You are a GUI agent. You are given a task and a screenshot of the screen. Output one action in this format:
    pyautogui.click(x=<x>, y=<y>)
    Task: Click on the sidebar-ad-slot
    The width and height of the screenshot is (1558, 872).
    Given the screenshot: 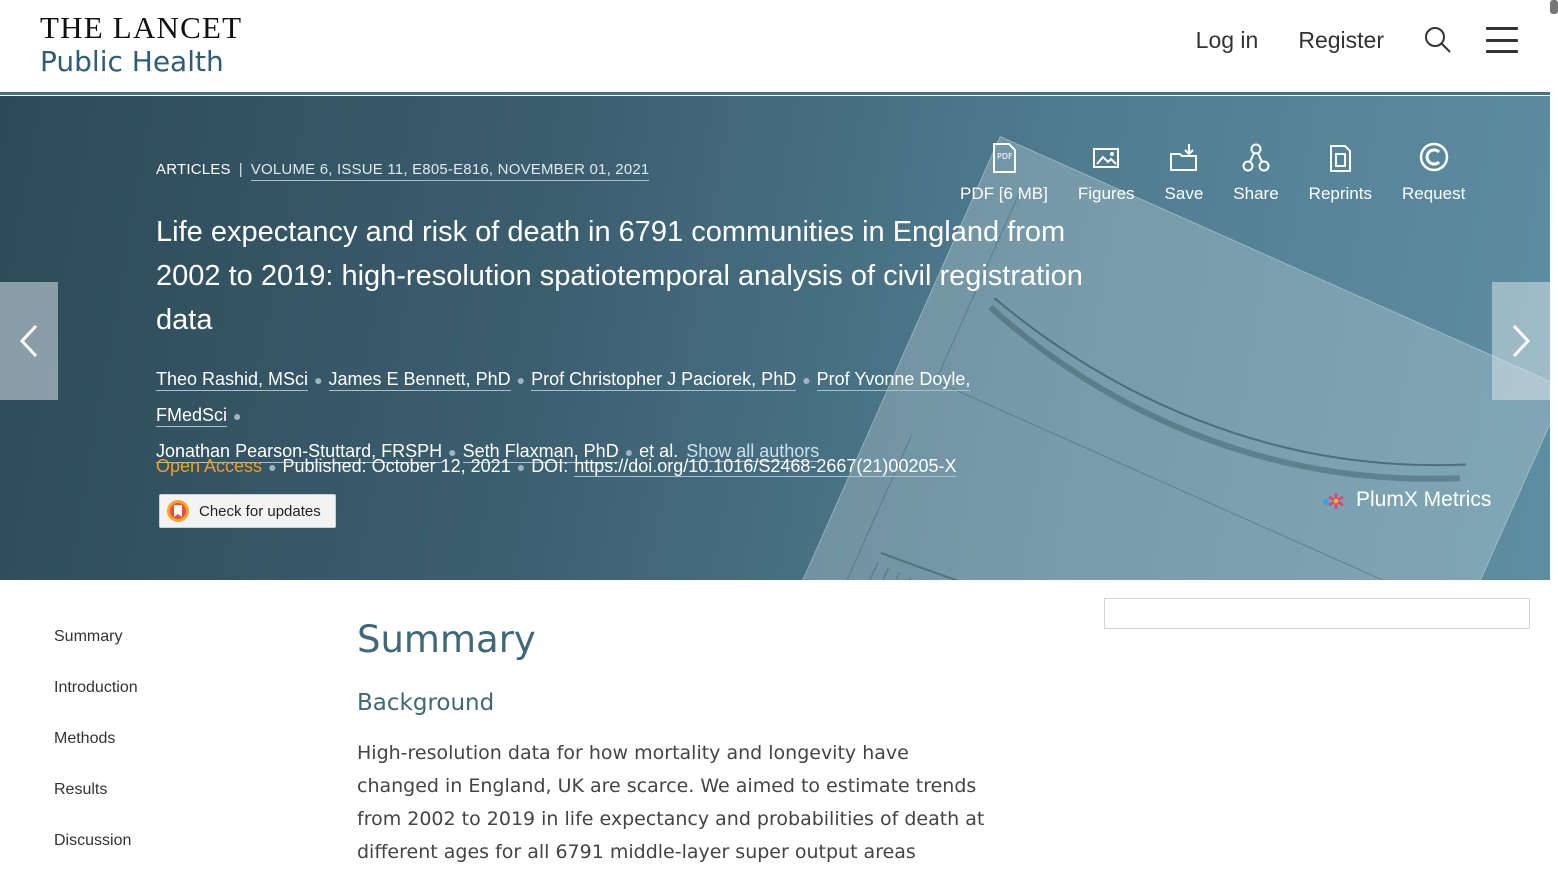 What is the action you would take?
    pyautogui.click(x=1317, y=613)
    